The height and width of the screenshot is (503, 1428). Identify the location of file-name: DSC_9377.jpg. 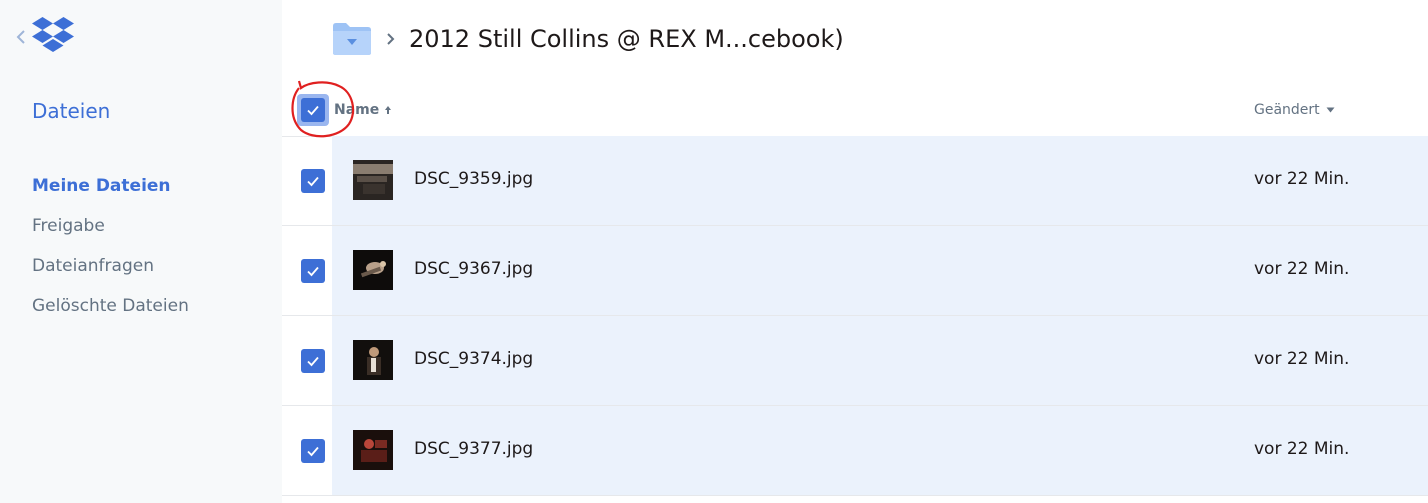
(473, 449).